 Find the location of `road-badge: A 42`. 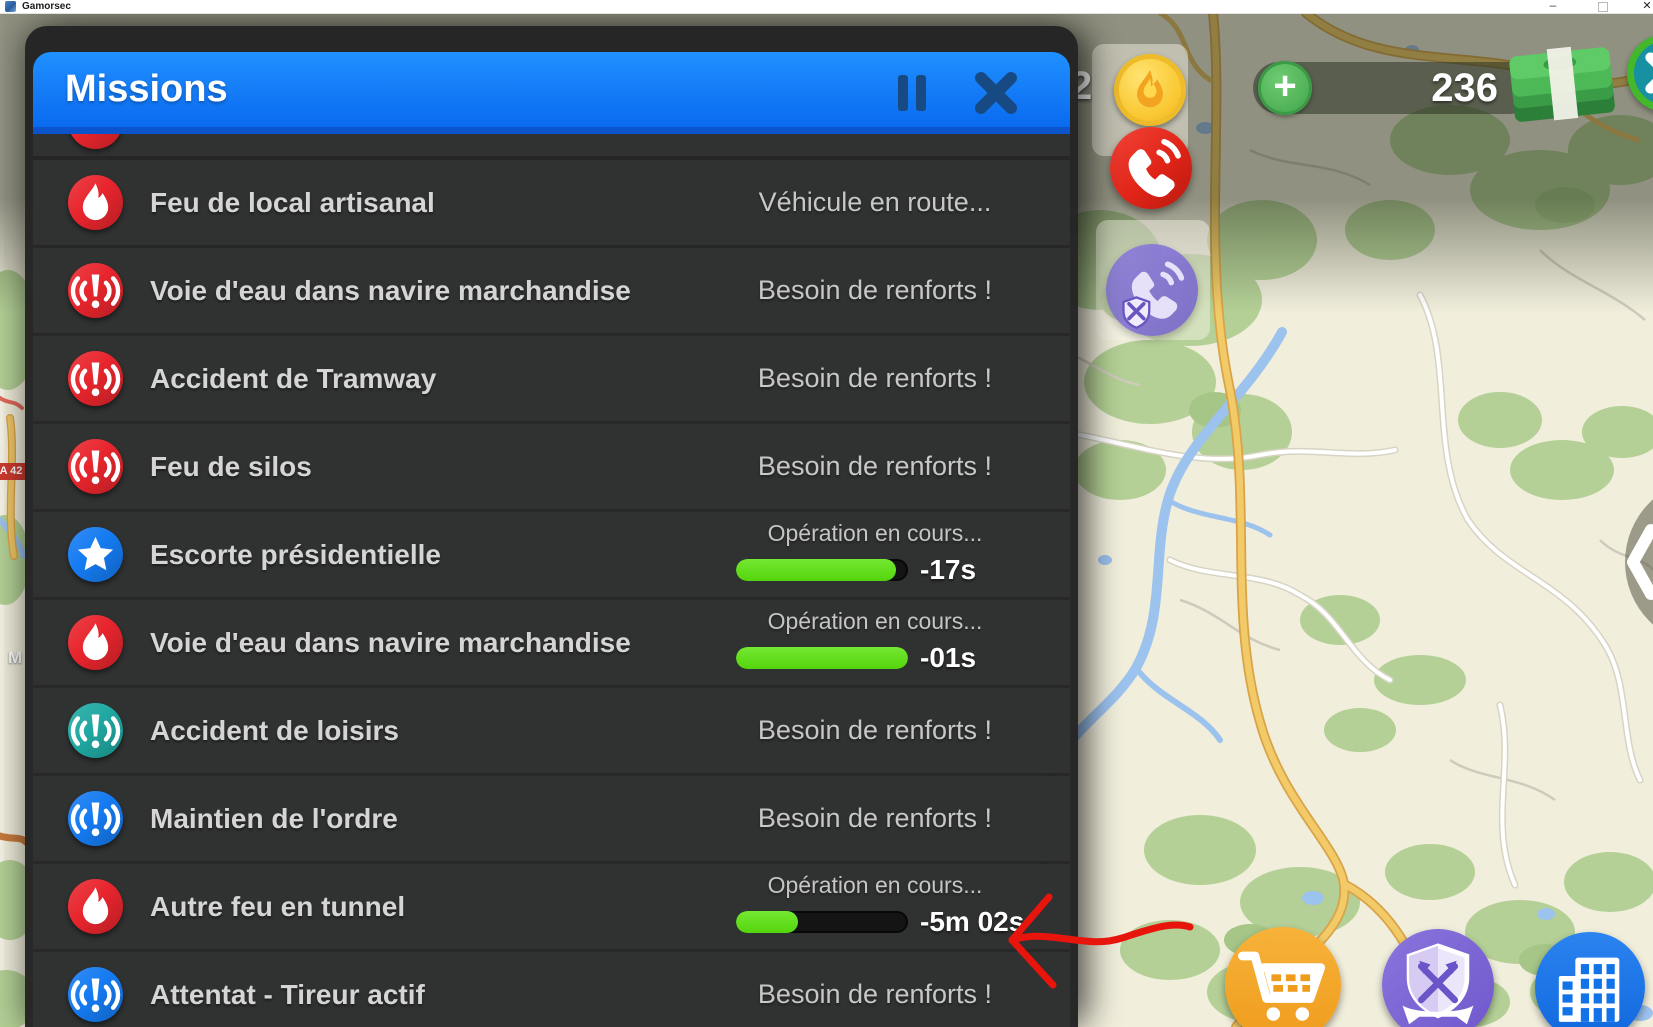

road-badge: A 42 is located at coordinates (14, 471).